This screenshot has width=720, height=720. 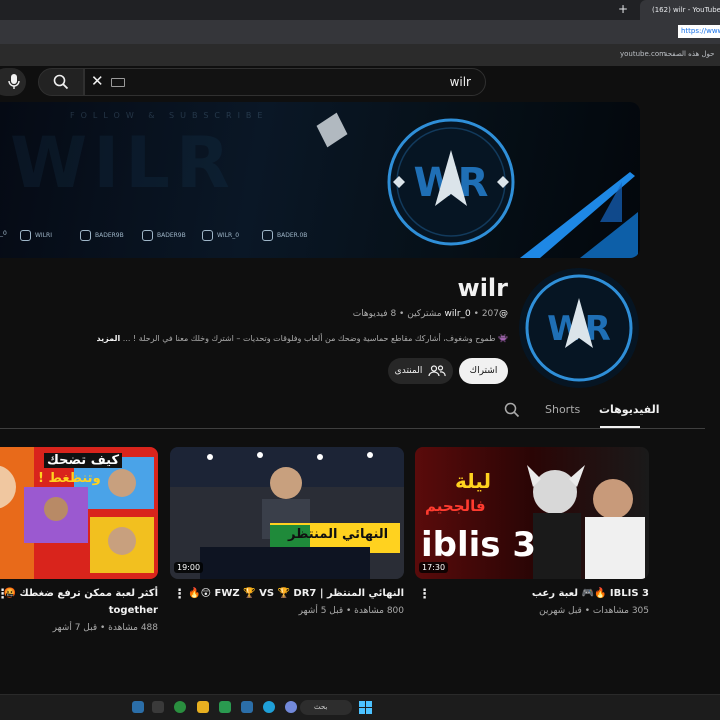 What do you see at coordinates (189, 567) in the screenshot?
I see `video-duration: 19:00` at bounding box center [189, 567].